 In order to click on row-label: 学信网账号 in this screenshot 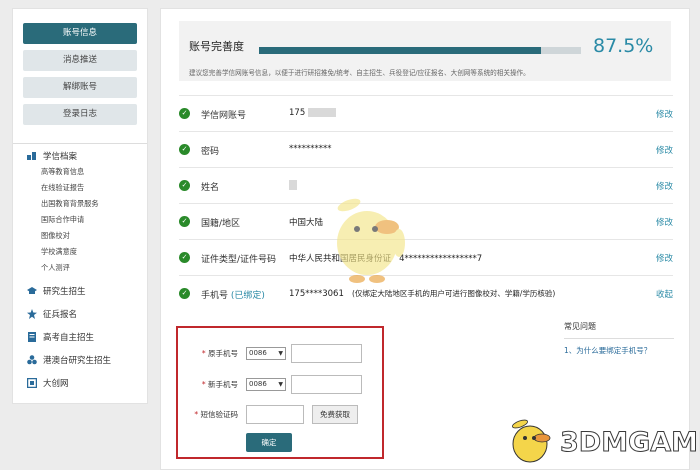, I will do `click(224, 116)`.